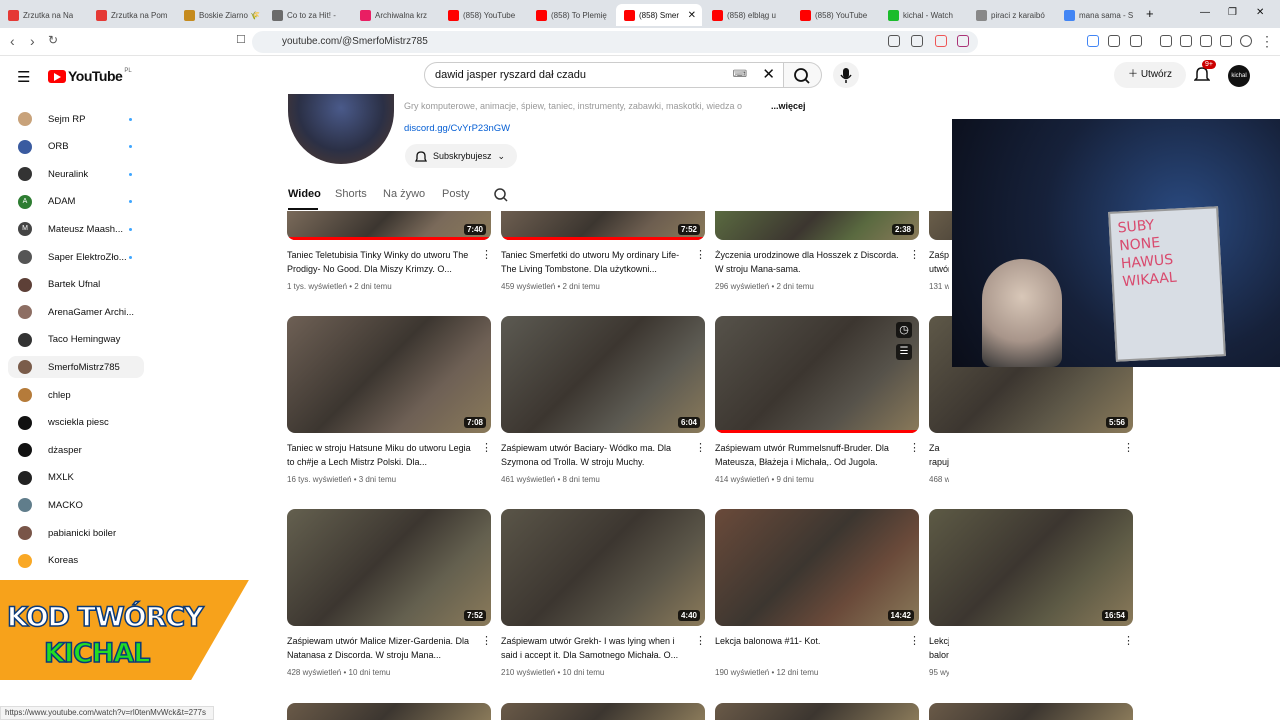 The width and height of the screenshot is (1280, 720). Describe the element at coordinates (808, 641) in the screenshot. I see `video-title: Lekcja balonowa #11- Kot.` at that location.